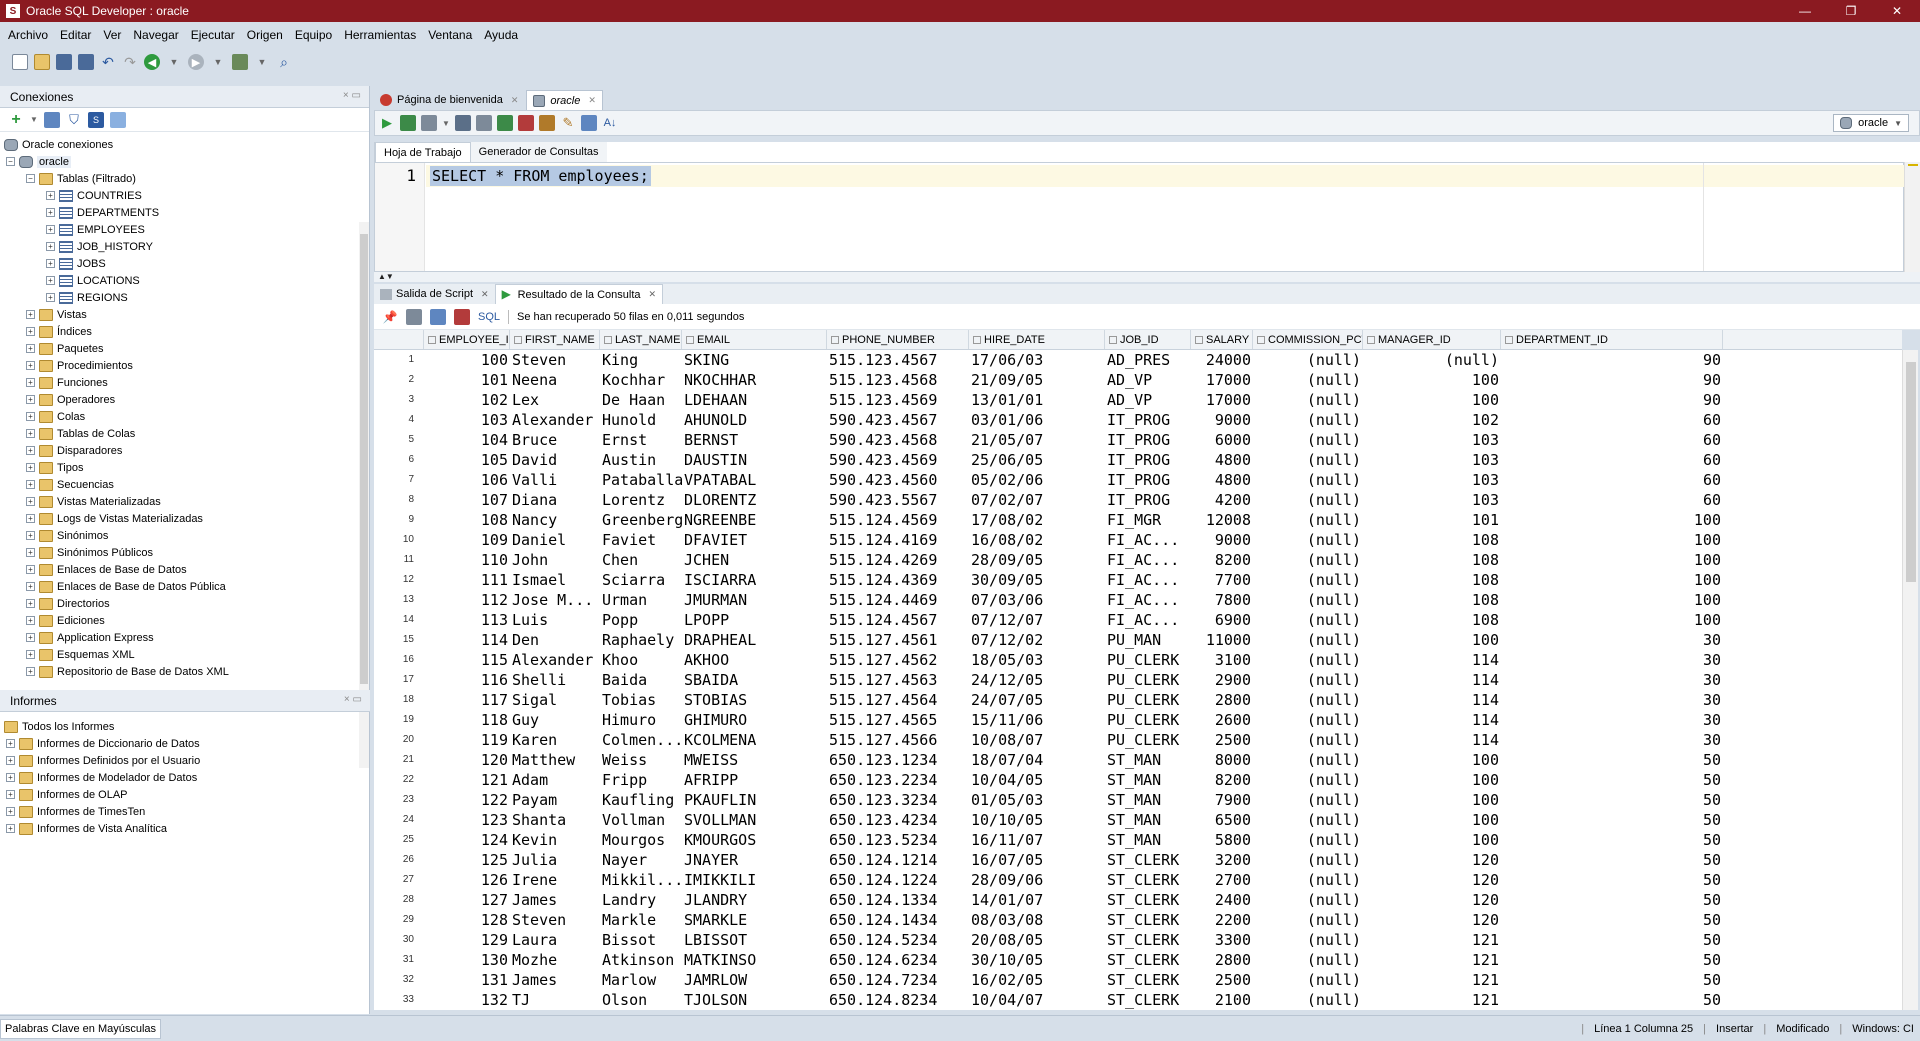 Image resolution: width=1920 pixels, height=1041 pixels. I want to click on connection-select: oracle ▼, so click(1871, 123).